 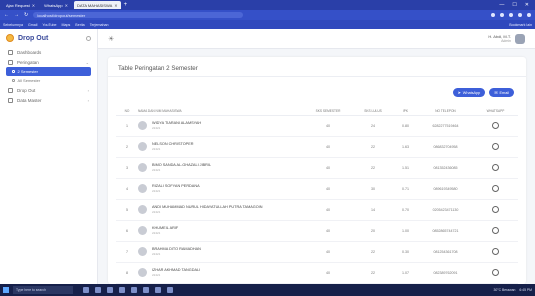 I want to click on new-tab-icon: +, so click(x=126, y=5).